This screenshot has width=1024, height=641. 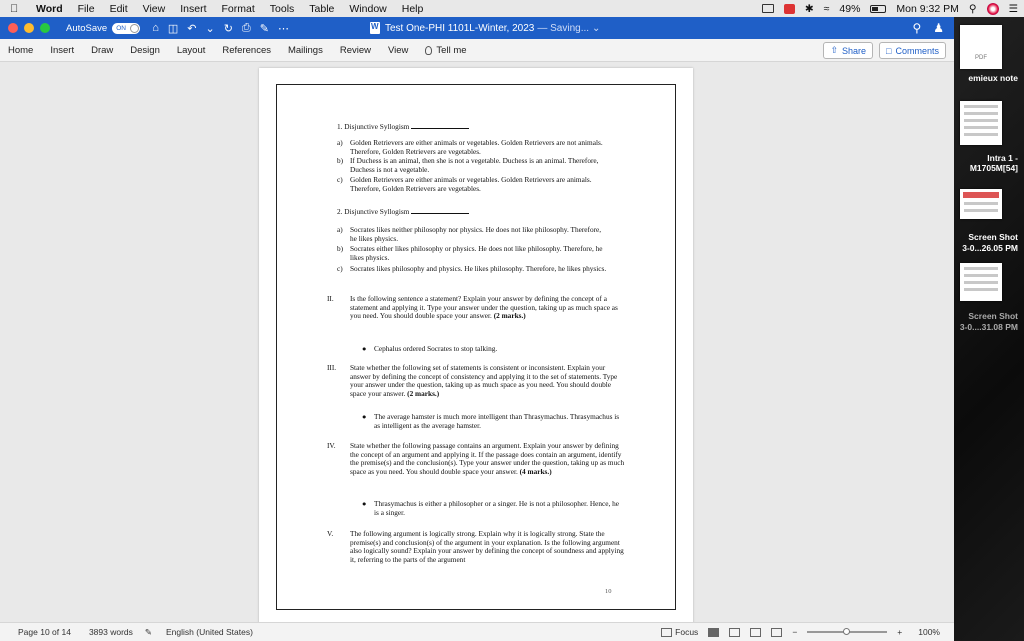 What do you see at coordinates (989, 248) in the screenshot?
I see `desktop-label-5: 3-0...26.05 PM` at bounding box center [989, 248].